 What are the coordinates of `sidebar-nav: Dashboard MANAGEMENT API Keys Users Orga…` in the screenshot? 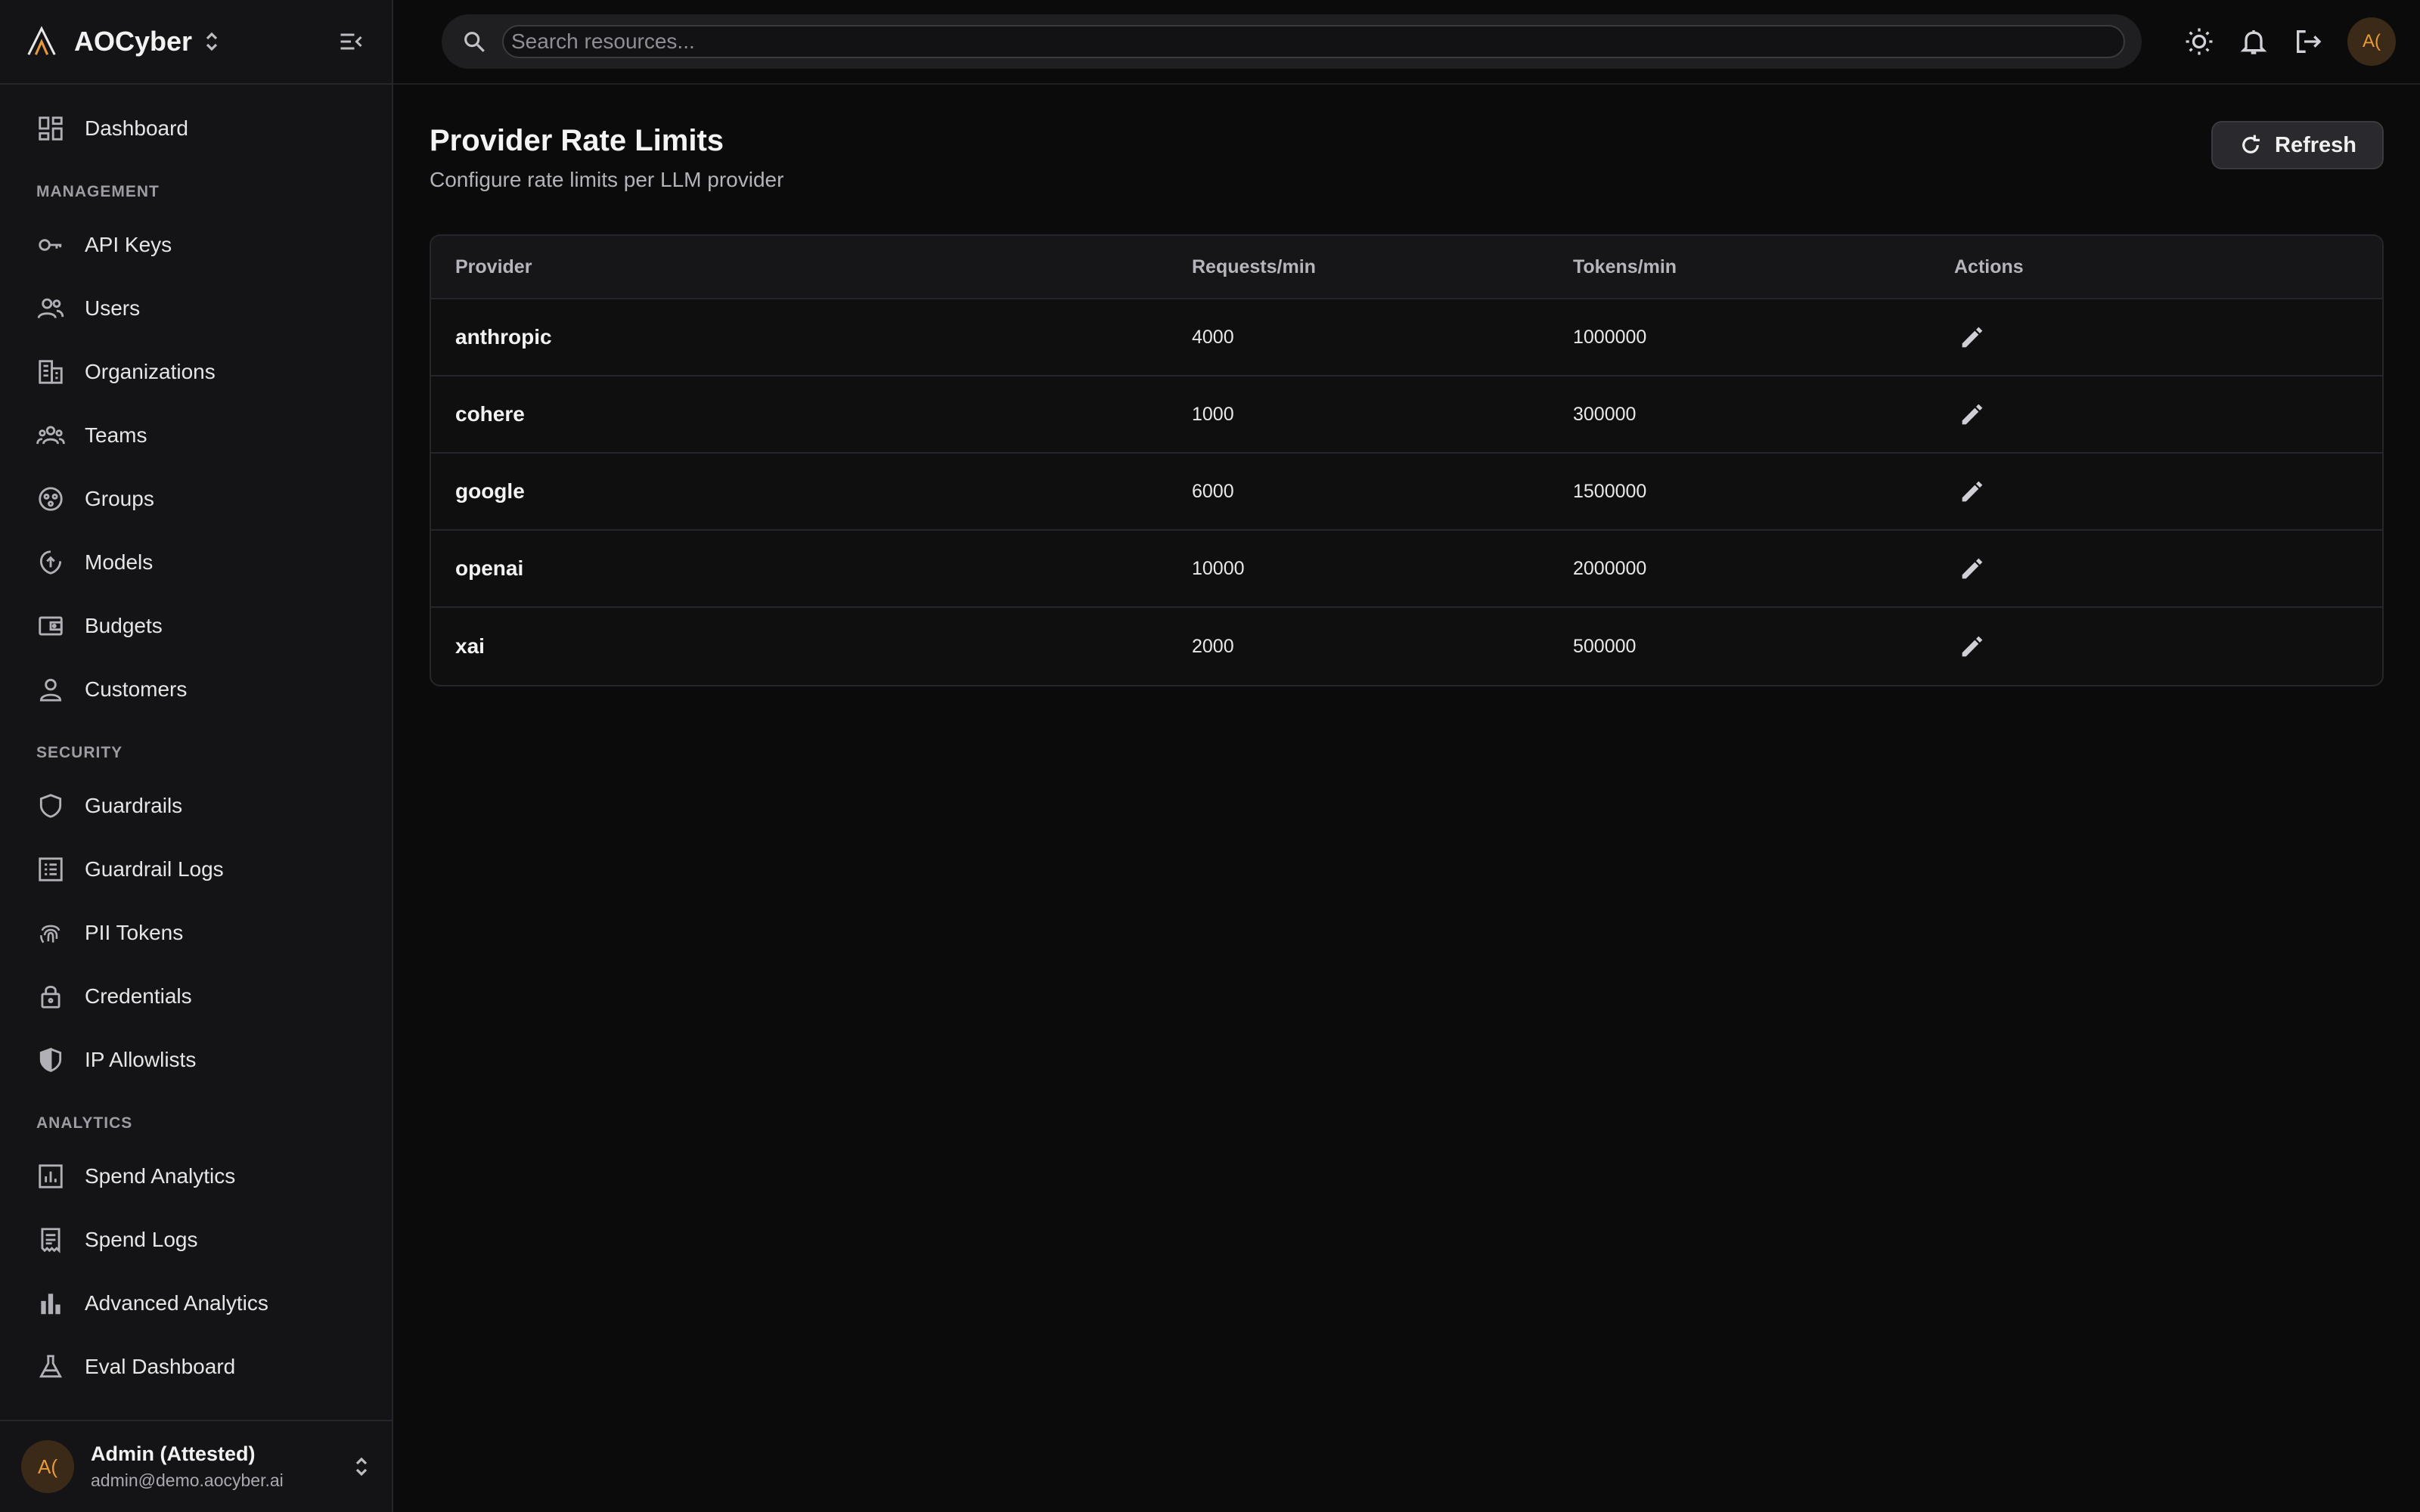 It's located at (196, 742).